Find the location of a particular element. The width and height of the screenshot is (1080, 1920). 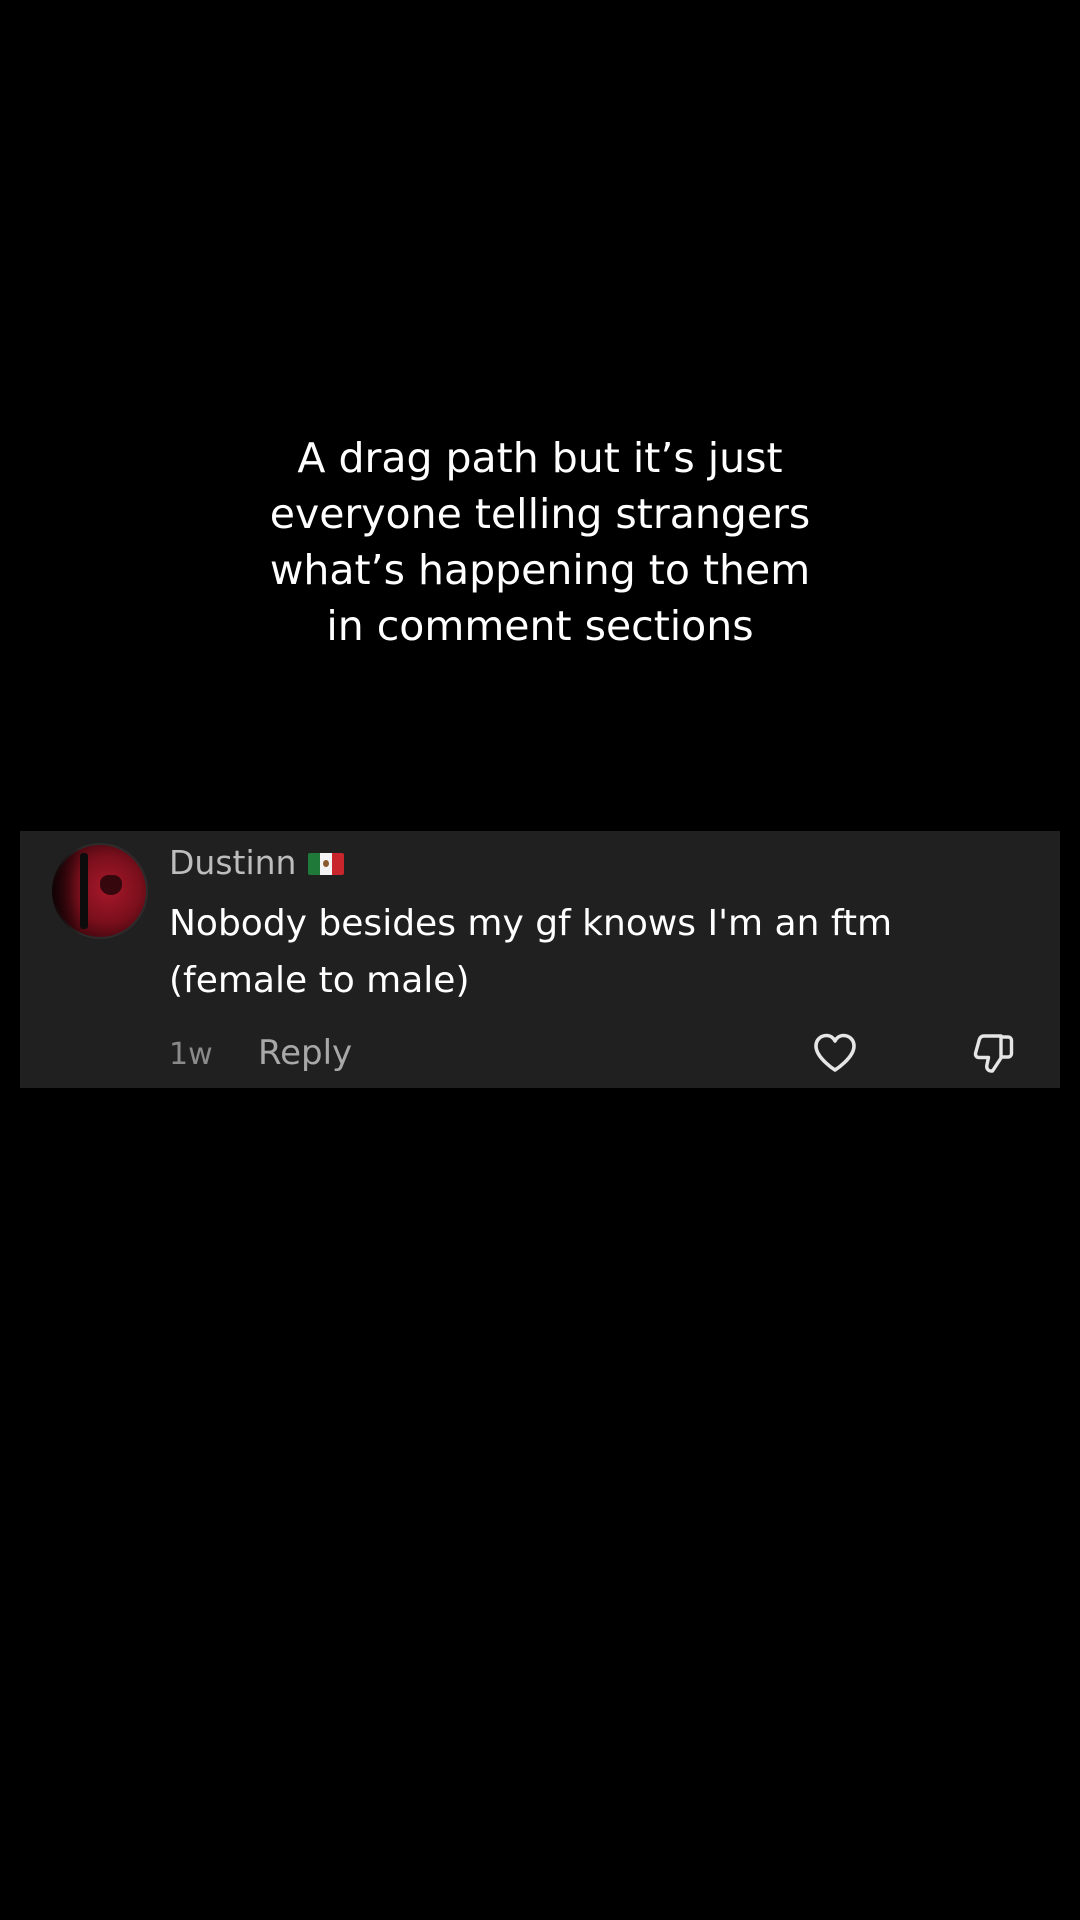

reply-button: Reply is located at coordinates (305, 1053).